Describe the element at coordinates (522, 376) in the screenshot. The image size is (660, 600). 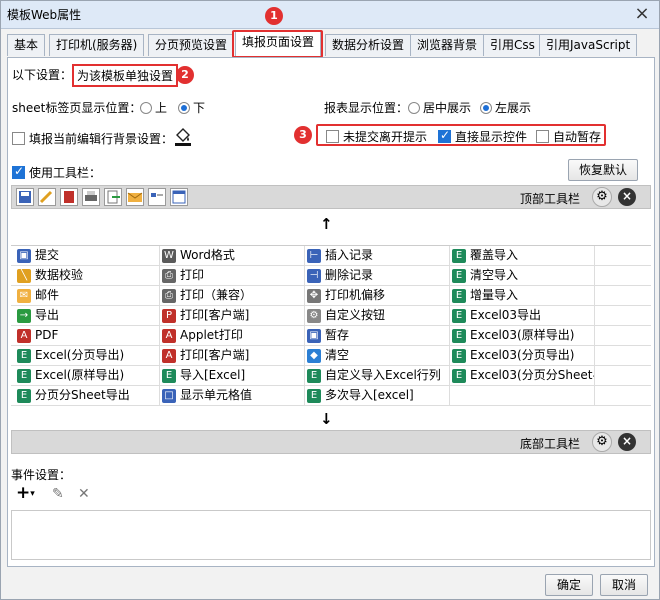
I see `toolbar-item: E Excel03(分页分Sheet导出)` at that location.